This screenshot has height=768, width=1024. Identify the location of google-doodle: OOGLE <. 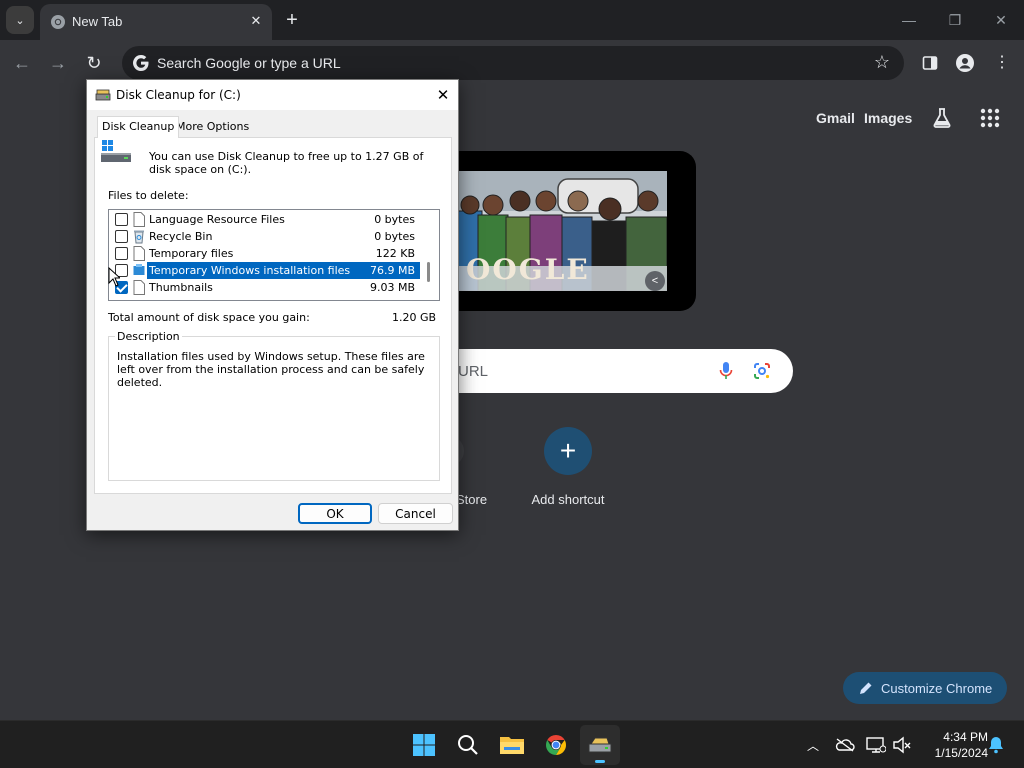
(568, 231).